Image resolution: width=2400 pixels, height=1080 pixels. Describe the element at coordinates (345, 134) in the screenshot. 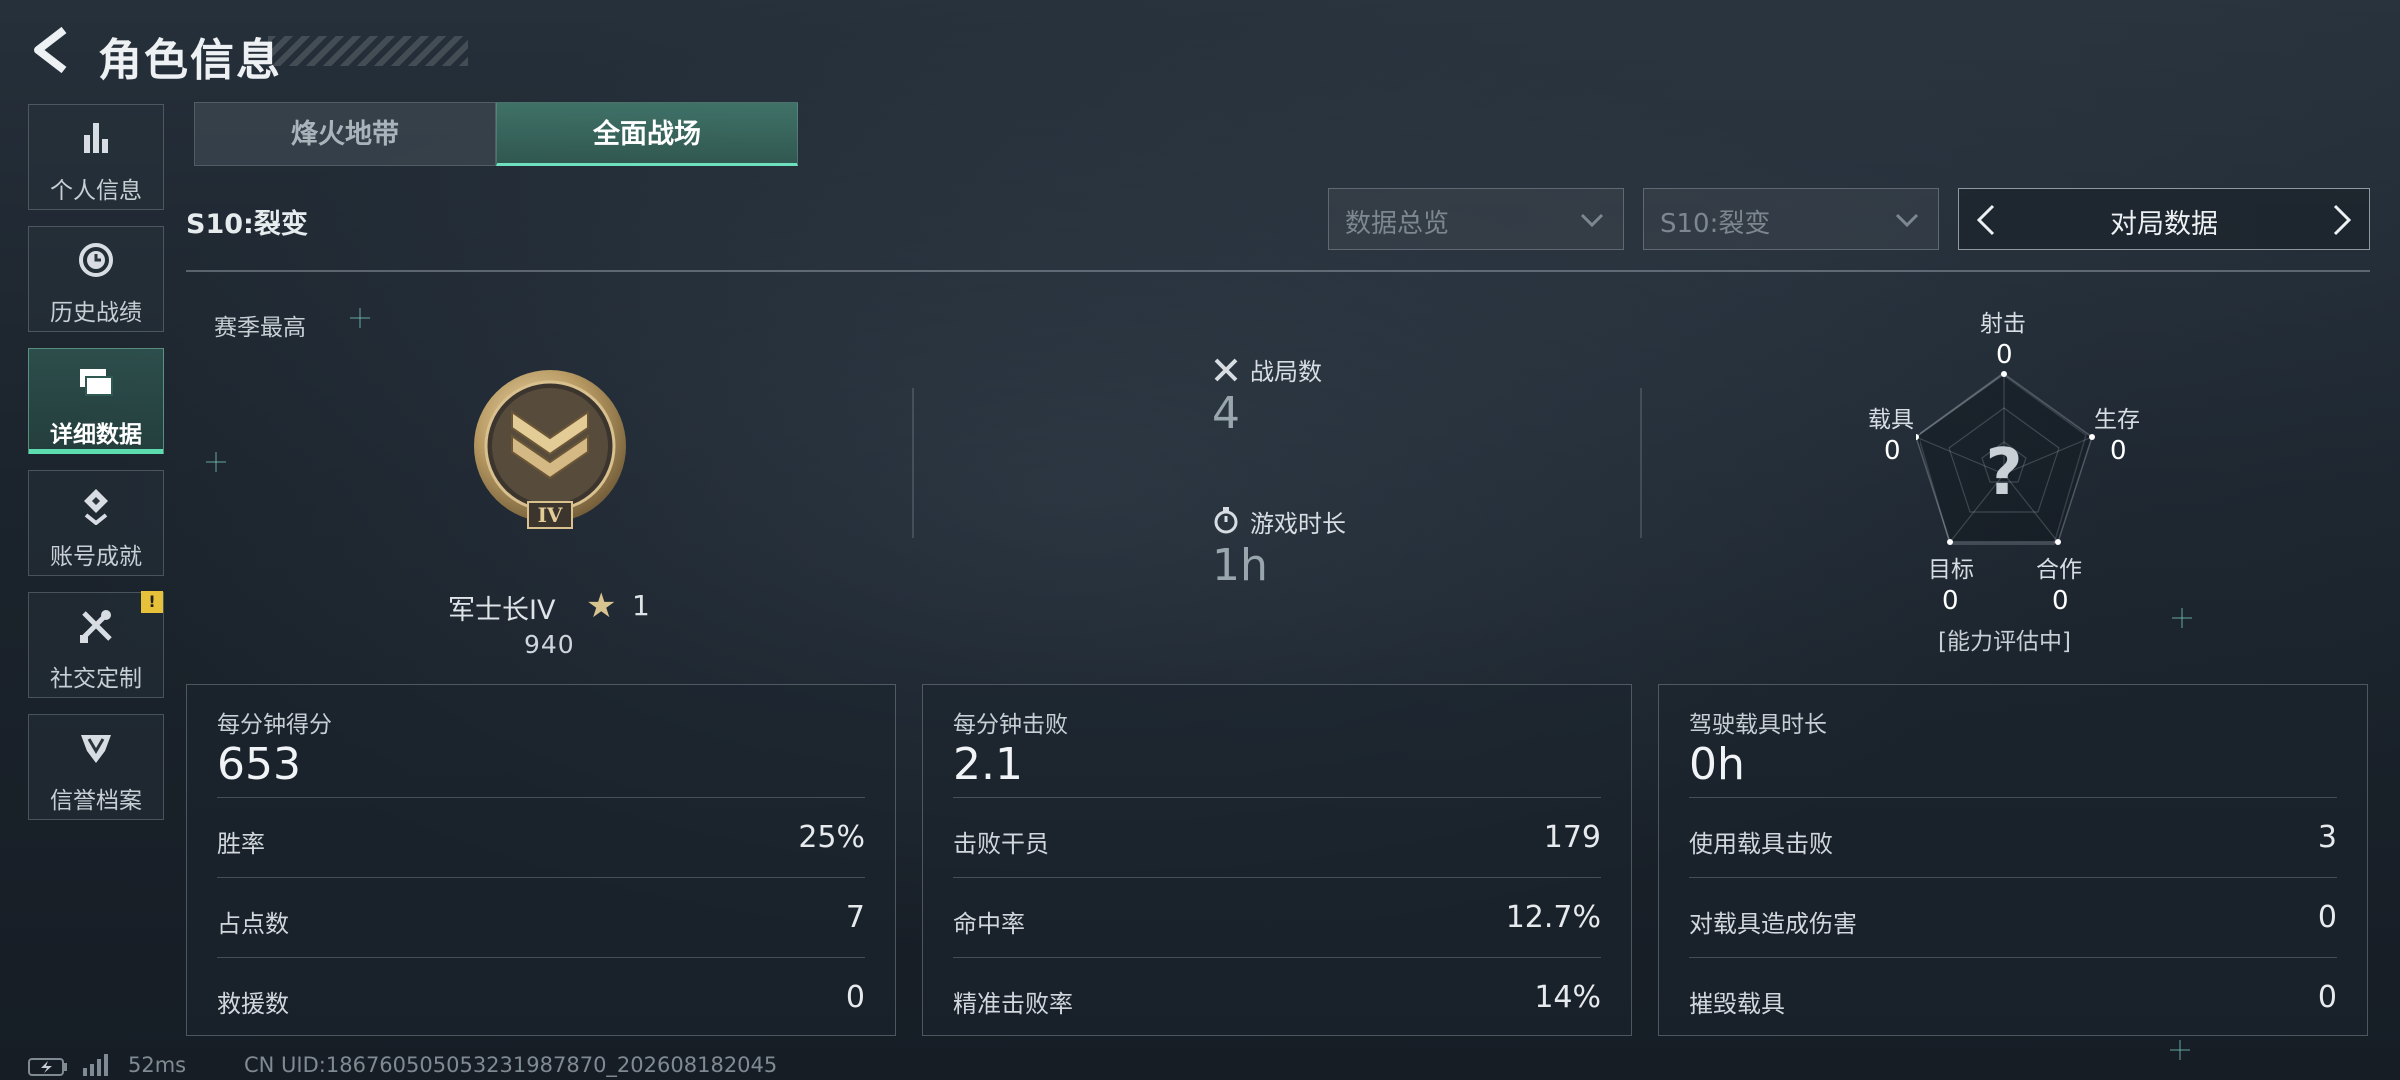

I see `tab-hazard-zone: 烽火地带` at that location.